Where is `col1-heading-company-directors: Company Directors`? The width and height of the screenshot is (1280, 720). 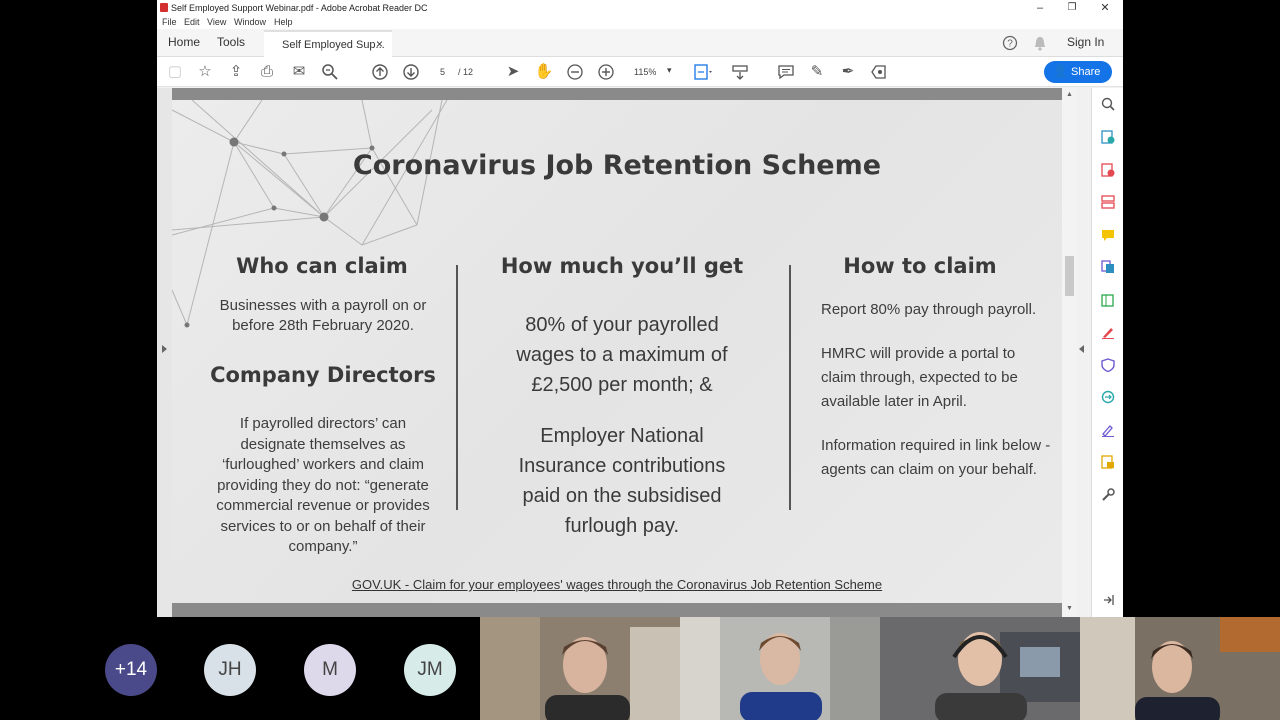
col1-heading-company-directors: Company Directors is located at coordinates (323, 375).